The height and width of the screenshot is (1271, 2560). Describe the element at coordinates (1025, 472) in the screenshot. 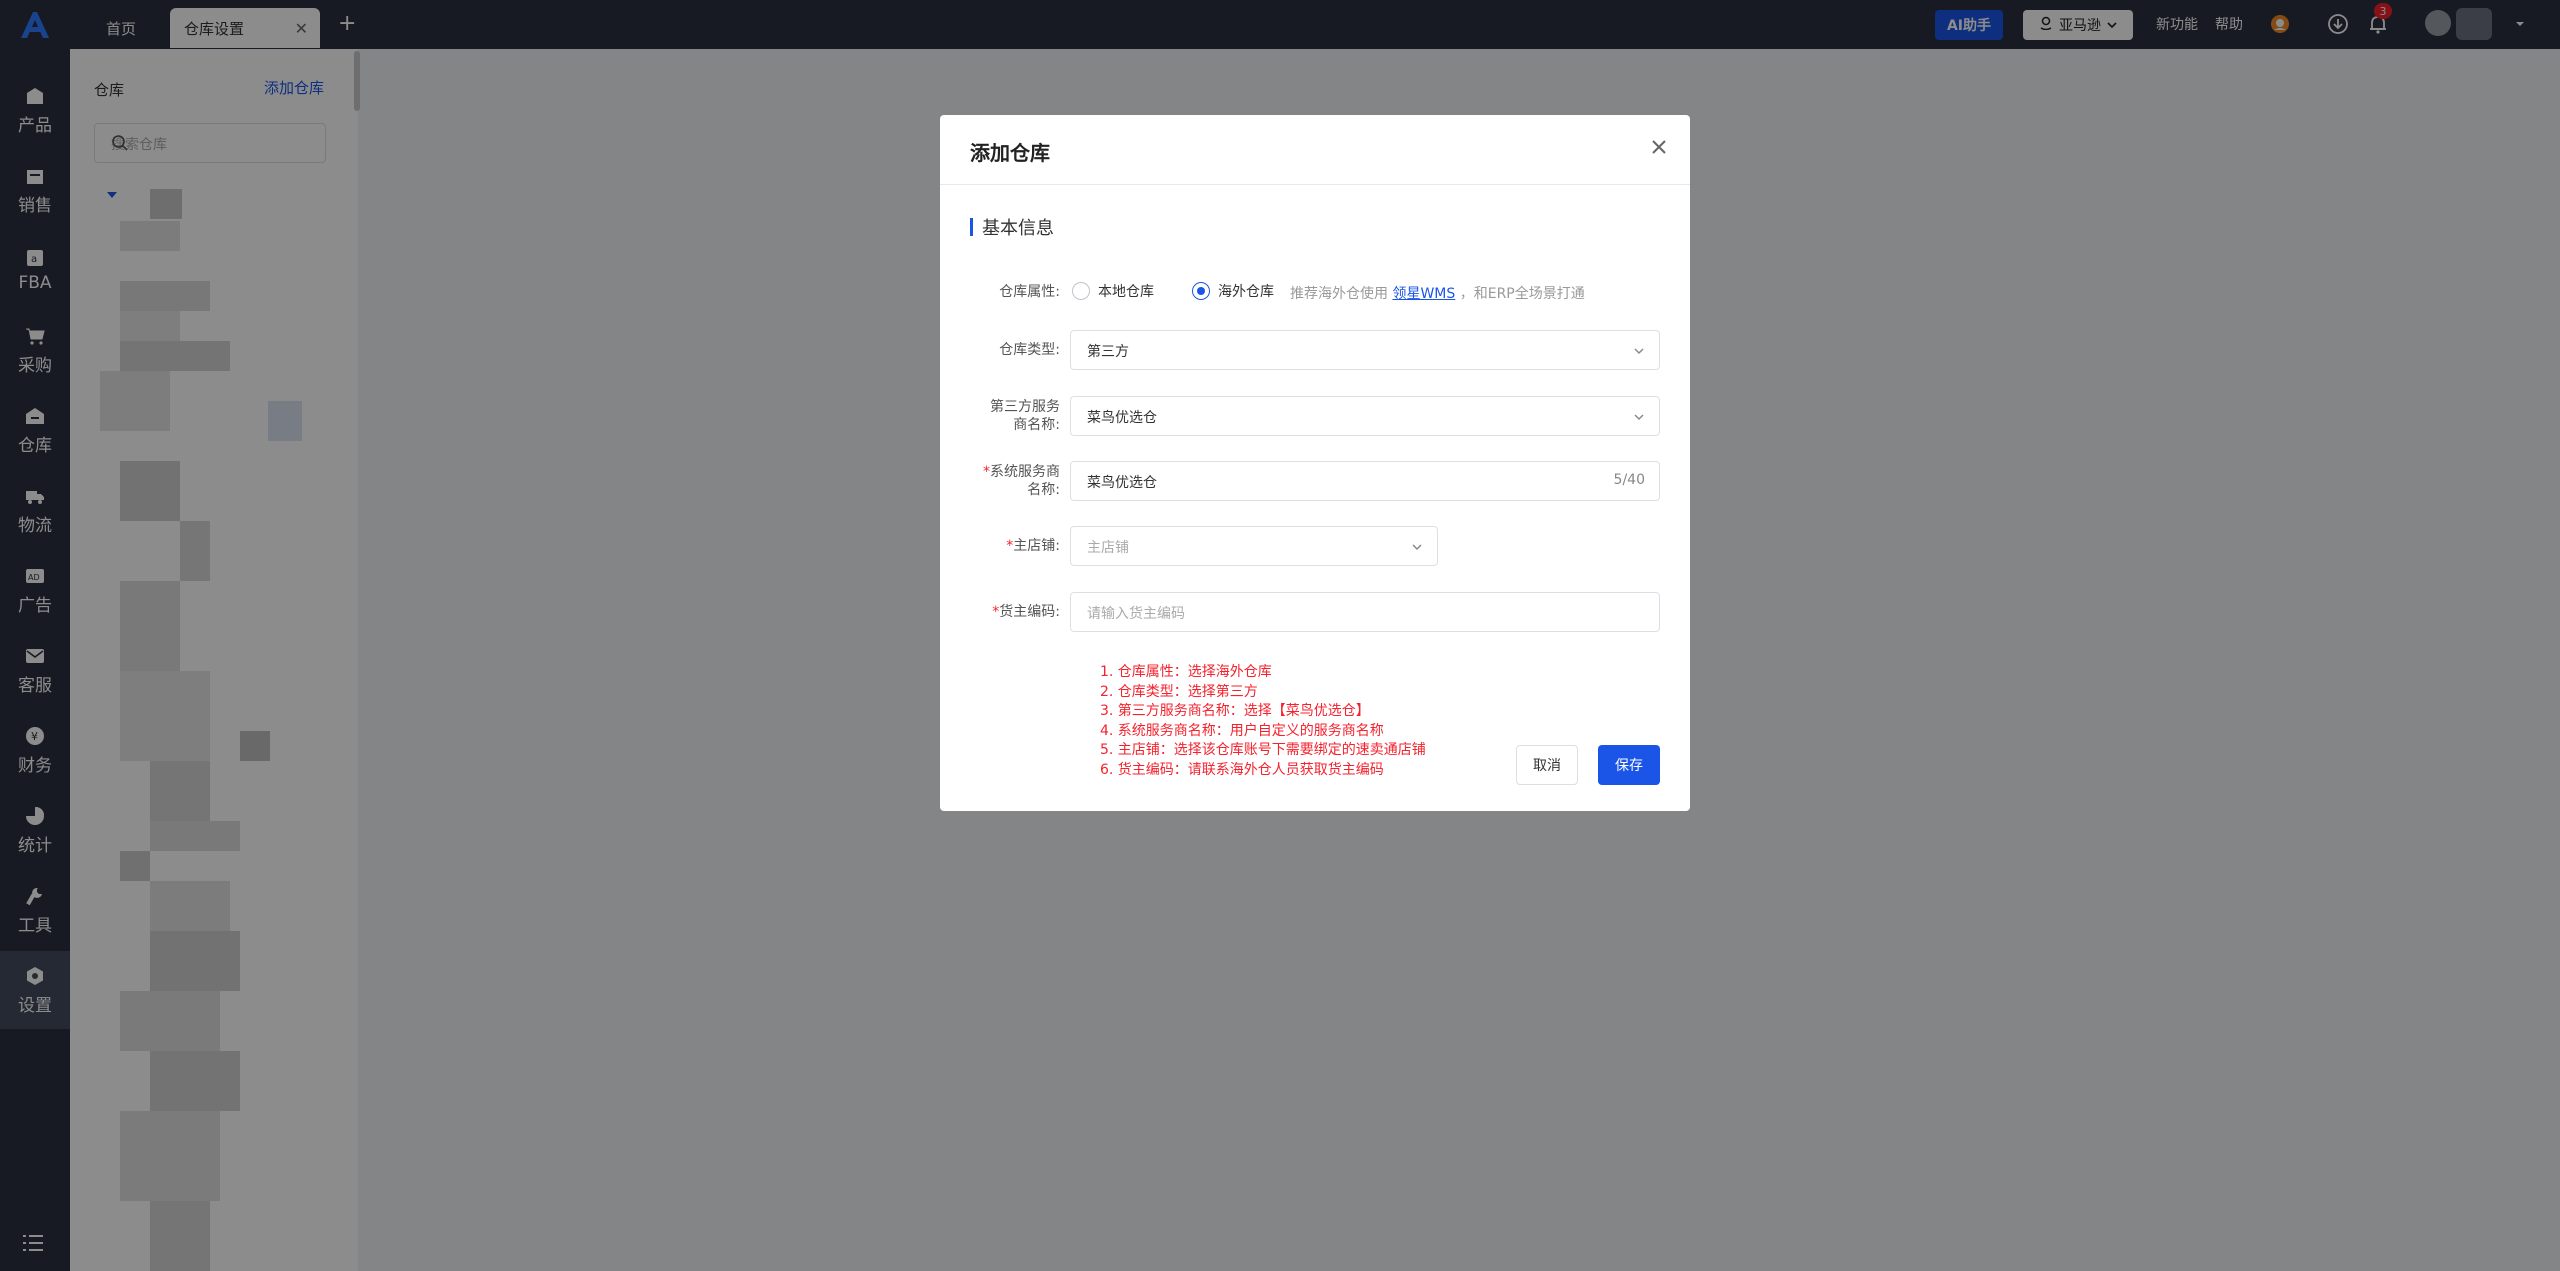

I see `label-line: 系统服务商` at that location.